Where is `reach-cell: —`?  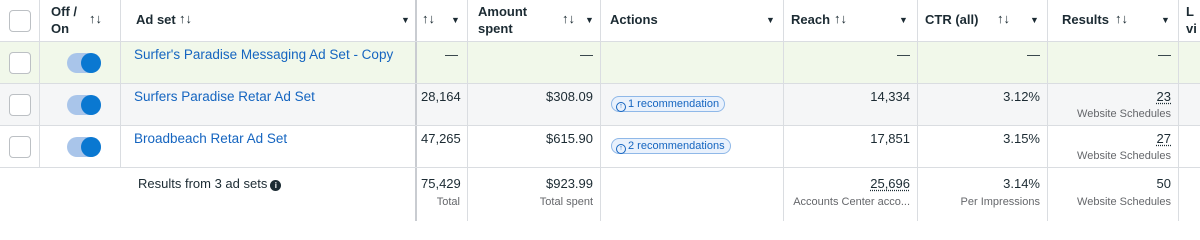
reach-cell: — is located at coordinates (851, 62).